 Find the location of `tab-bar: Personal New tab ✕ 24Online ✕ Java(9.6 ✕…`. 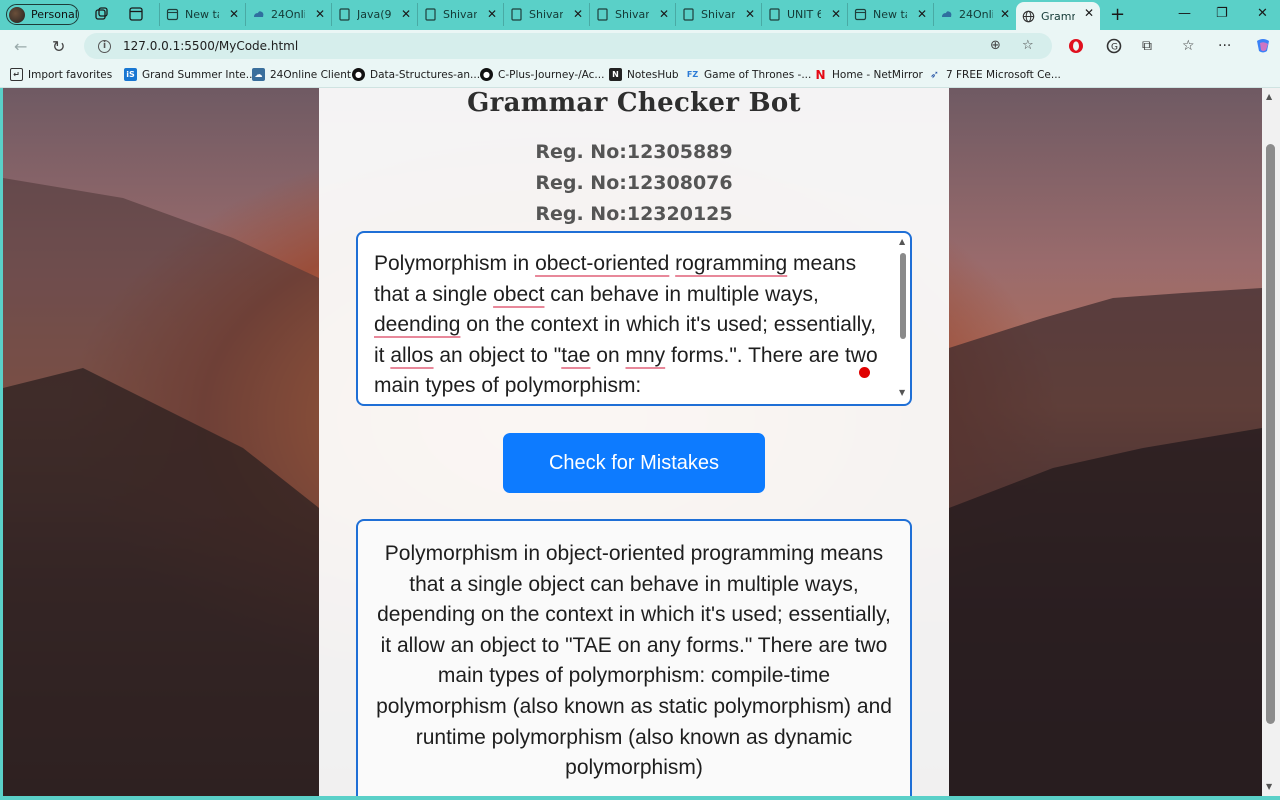

tab-bar: Personal New tab ✕ 24Online ✕ Java(9.6 ✕… is located at coordinates (640, 15).